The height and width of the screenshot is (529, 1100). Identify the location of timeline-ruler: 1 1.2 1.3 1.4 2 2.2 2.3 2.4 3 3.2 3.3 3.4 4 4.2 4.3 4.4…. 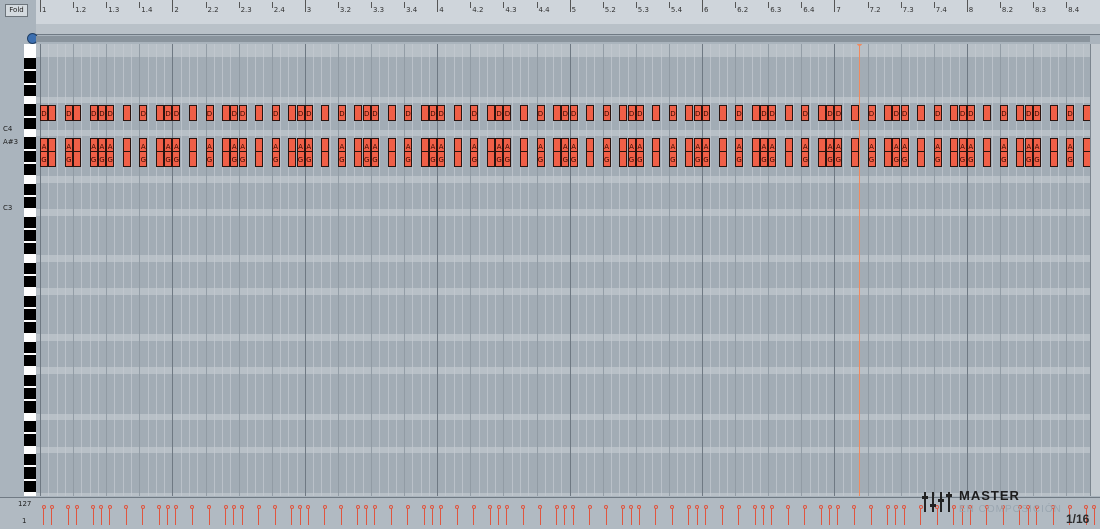
(568, 12).